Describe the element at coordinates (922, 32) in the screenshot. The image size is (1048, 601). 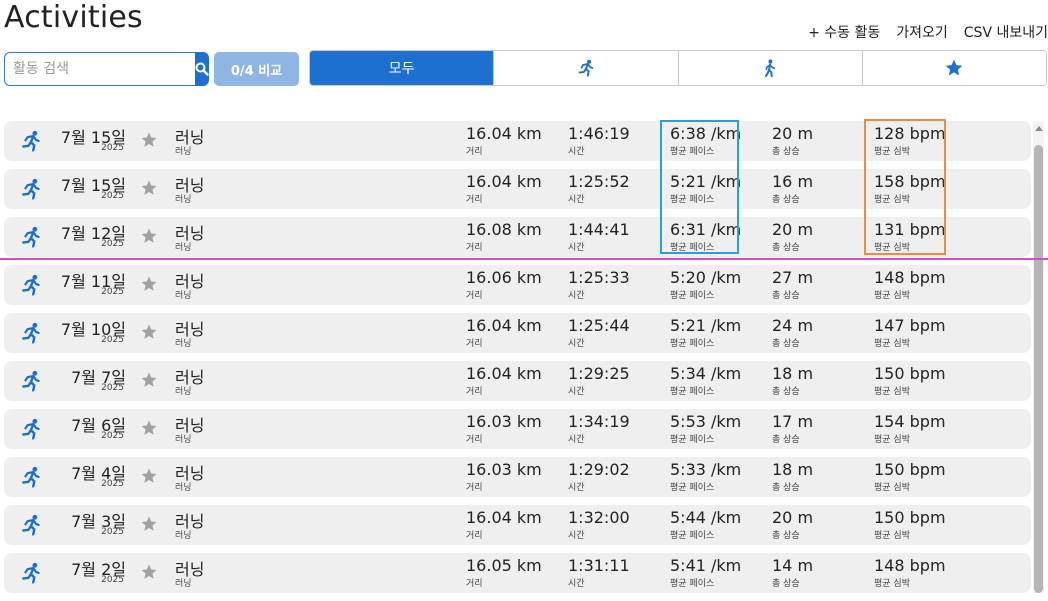
I see `import-button: 가져오기` at that location.